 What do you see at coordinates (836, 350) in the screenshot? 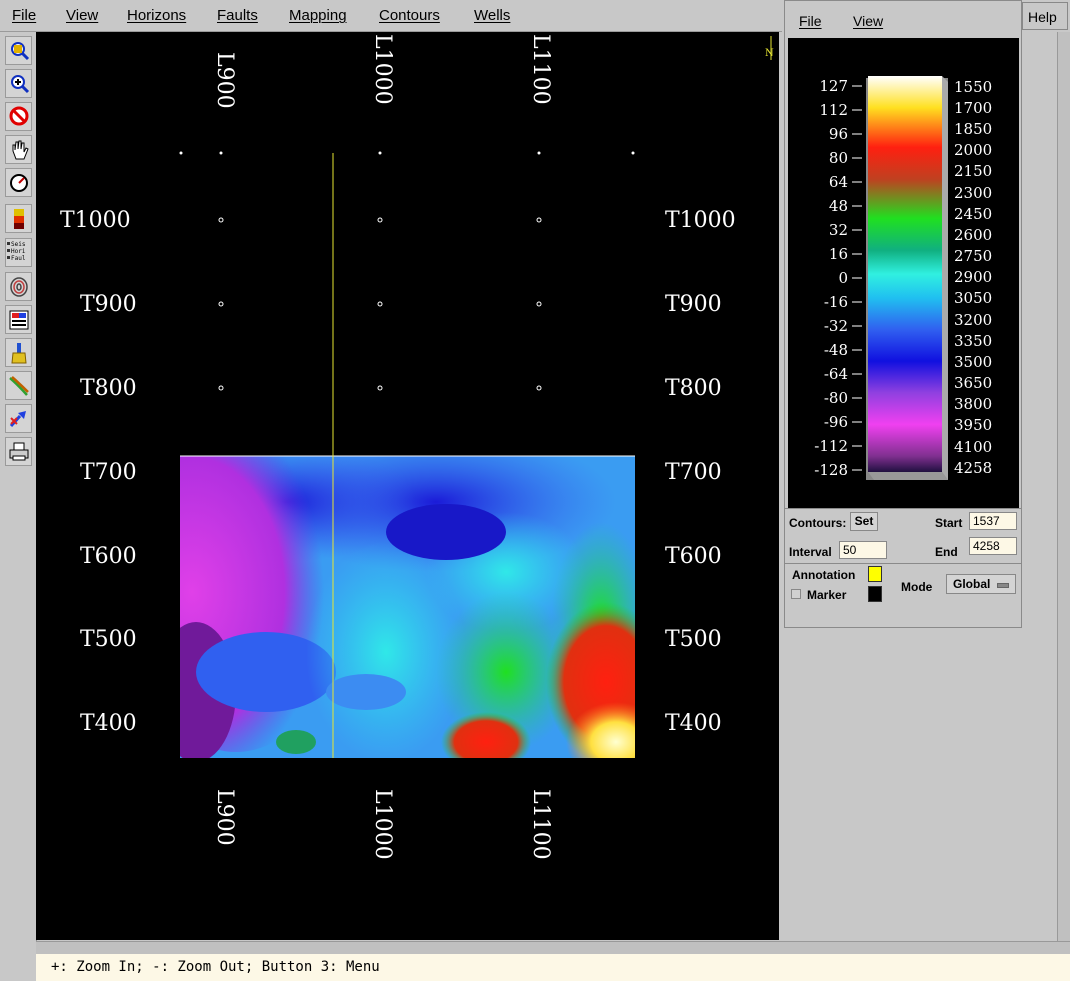
I see `legend-left-tick: -48` at bounding box center [836, 350].